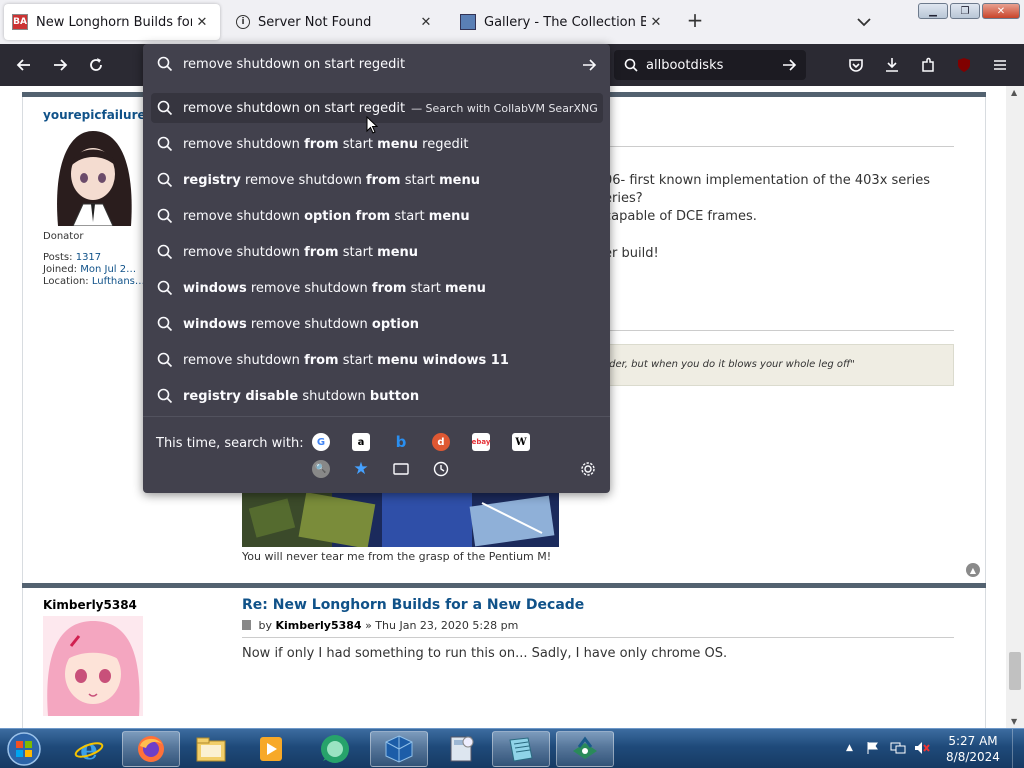 The height and width of the screenshot is (768, 1024). Describe the element at coordinates (461, 749) in the screenshot. I see `calculator-icon` at that location.